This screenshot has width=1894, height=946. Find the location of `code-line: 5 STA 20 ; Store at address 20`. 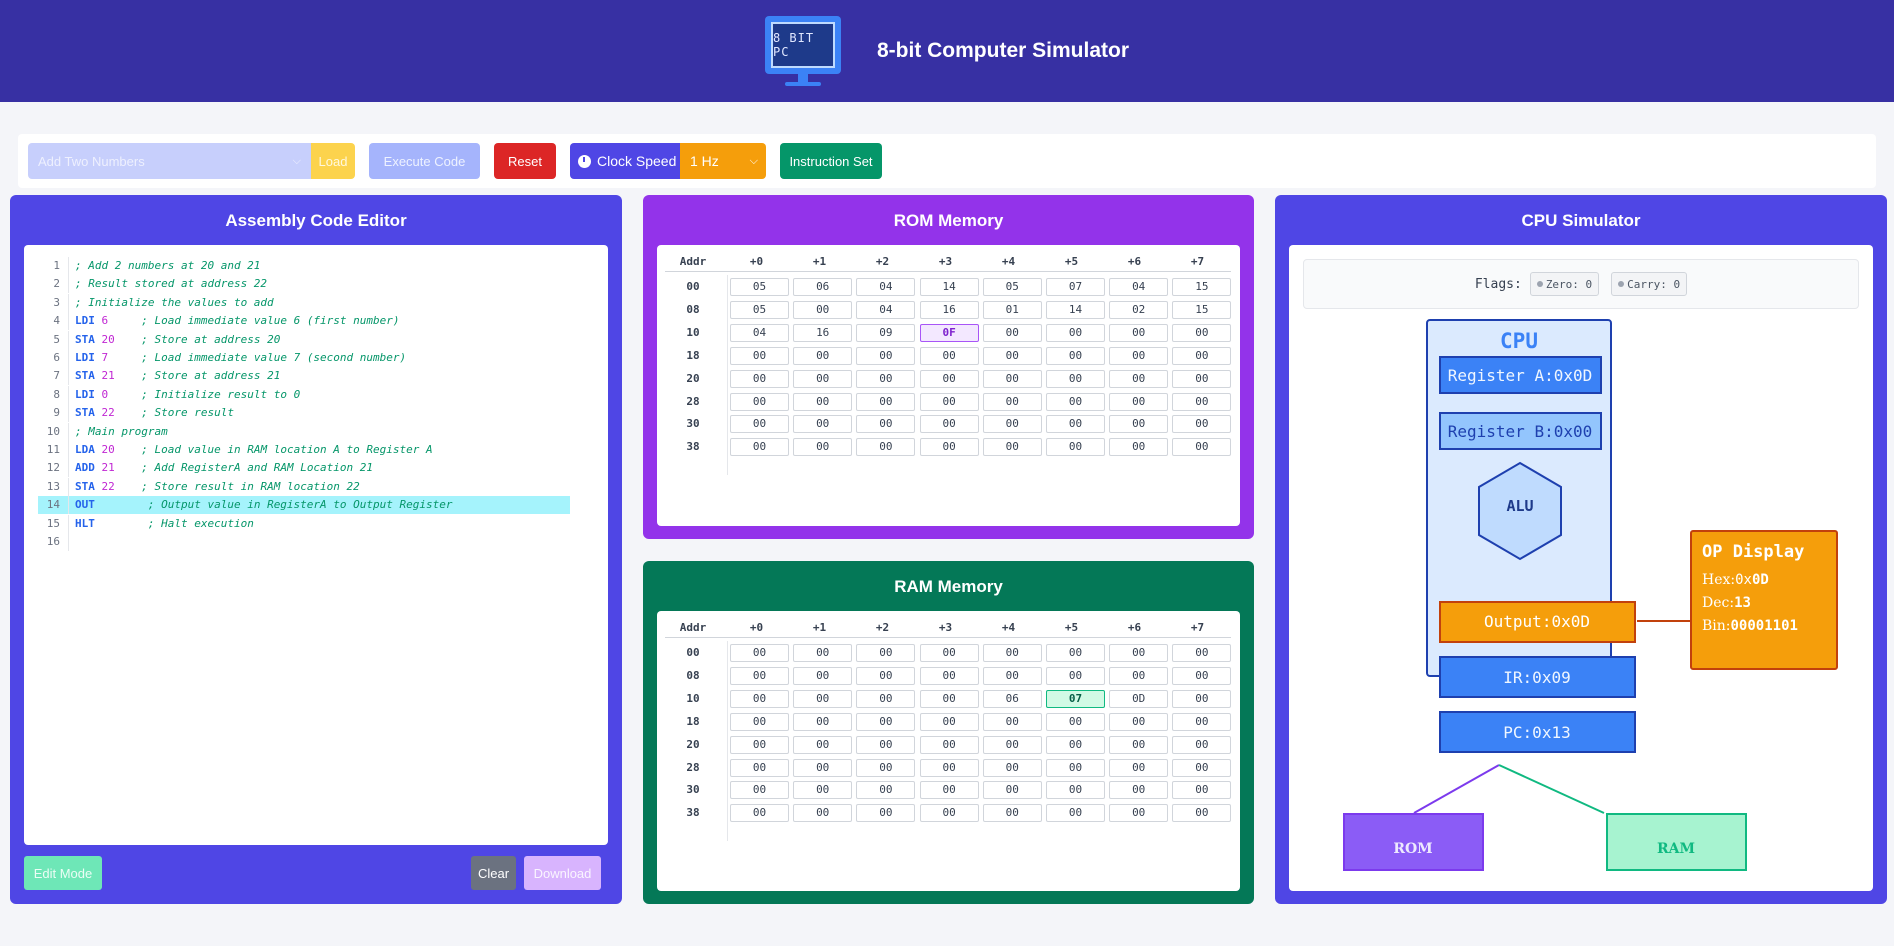

code-line: 5 STA 20 ; Store at address 20 is located at coordinates (304, 339).